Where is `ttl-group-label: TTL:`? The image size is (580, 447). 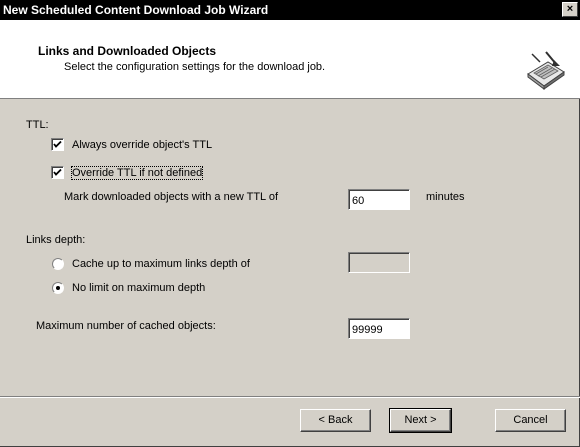
ttl-group-label: TTL: is located at coordinates (37, 125).